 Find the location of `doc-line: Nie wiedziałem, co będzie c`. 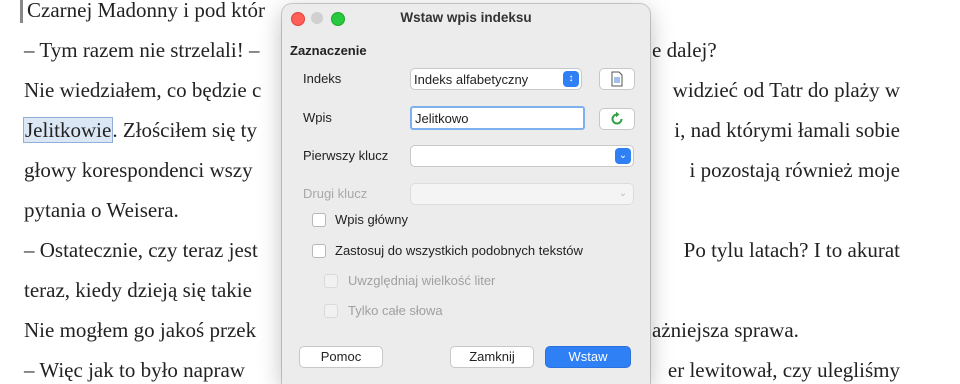

doc-line: Nie wiedziałem, co będzie c is located at coordinates (143, 90).